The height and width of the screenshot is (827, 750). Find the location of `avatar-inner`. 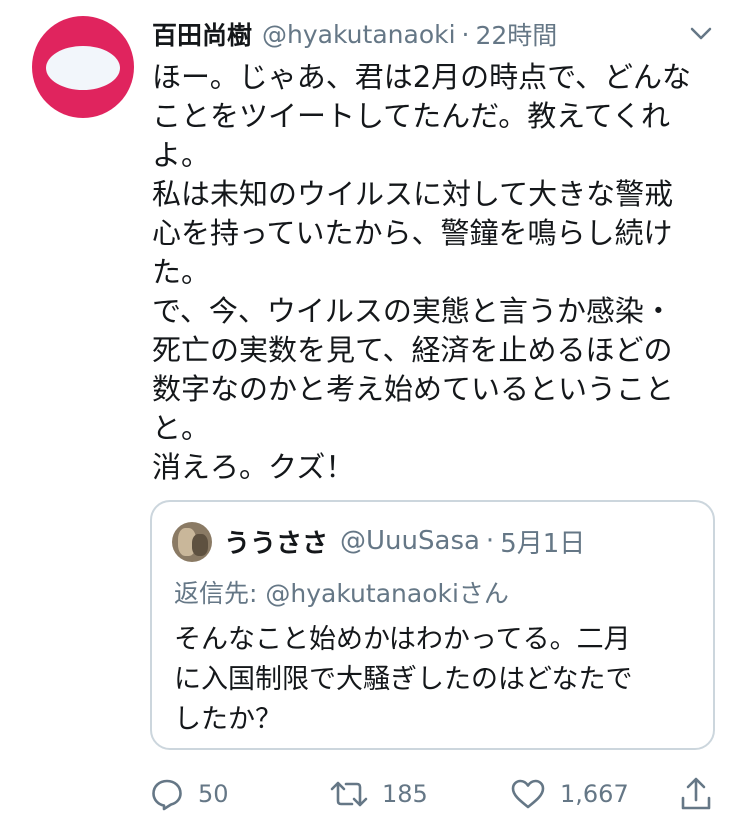

avatar-inner is located at coordinates (83, 68).